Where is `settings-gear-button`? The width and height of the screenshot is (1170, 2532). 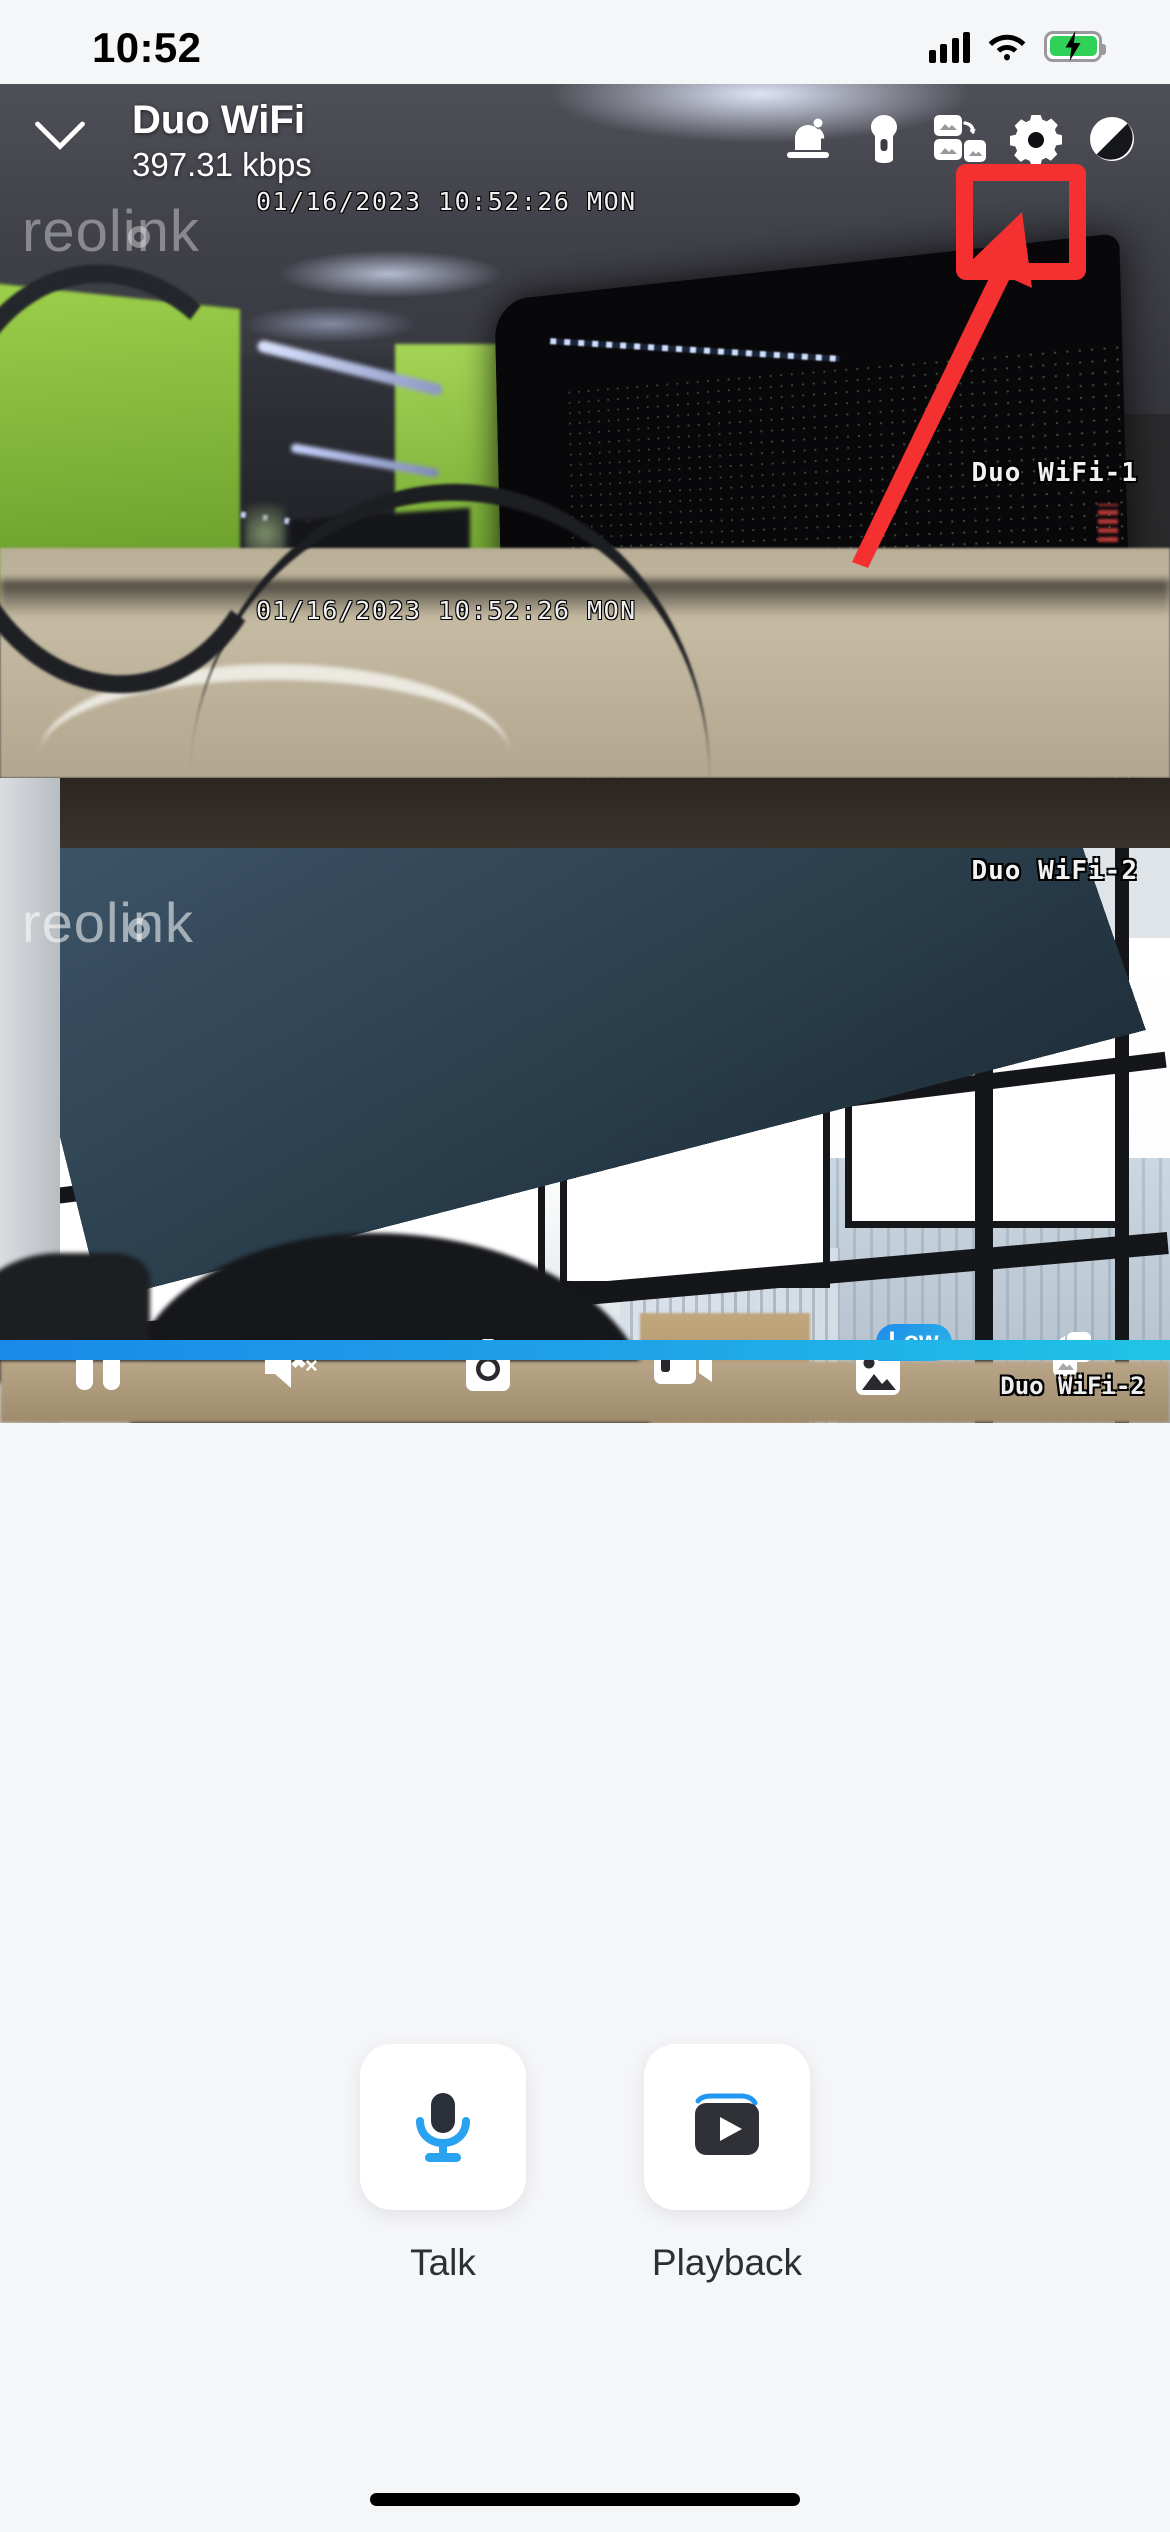 settings-gear-button is located at coordinates (1036, 139).